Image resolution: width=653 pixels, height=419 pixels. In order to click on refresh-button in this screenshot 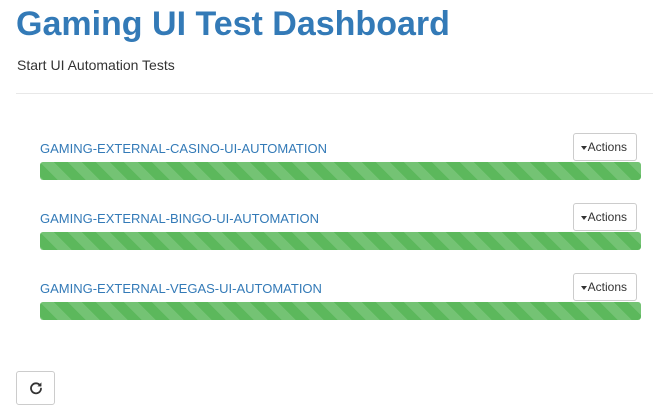, I will do `click(35, 388)`.